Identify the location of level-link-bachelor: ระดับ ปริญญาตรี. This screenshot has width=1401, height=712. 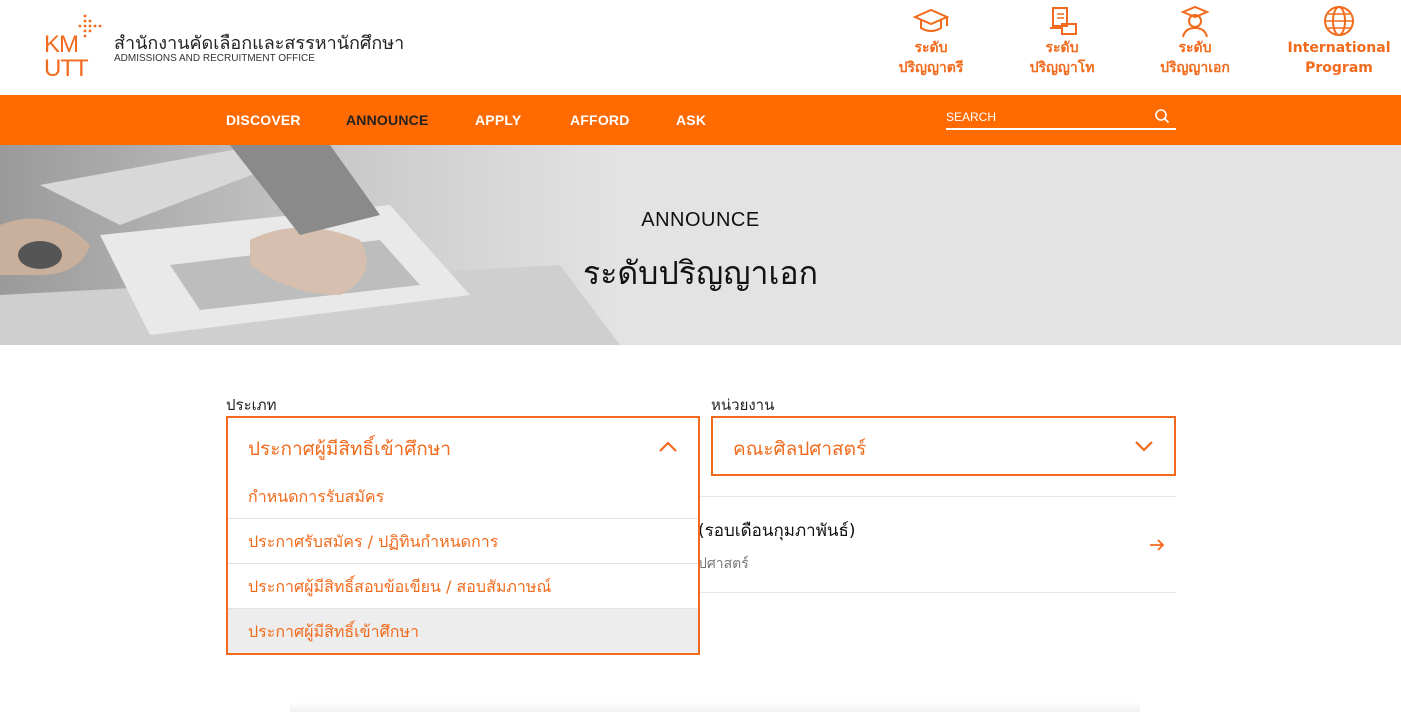
(931, 41).